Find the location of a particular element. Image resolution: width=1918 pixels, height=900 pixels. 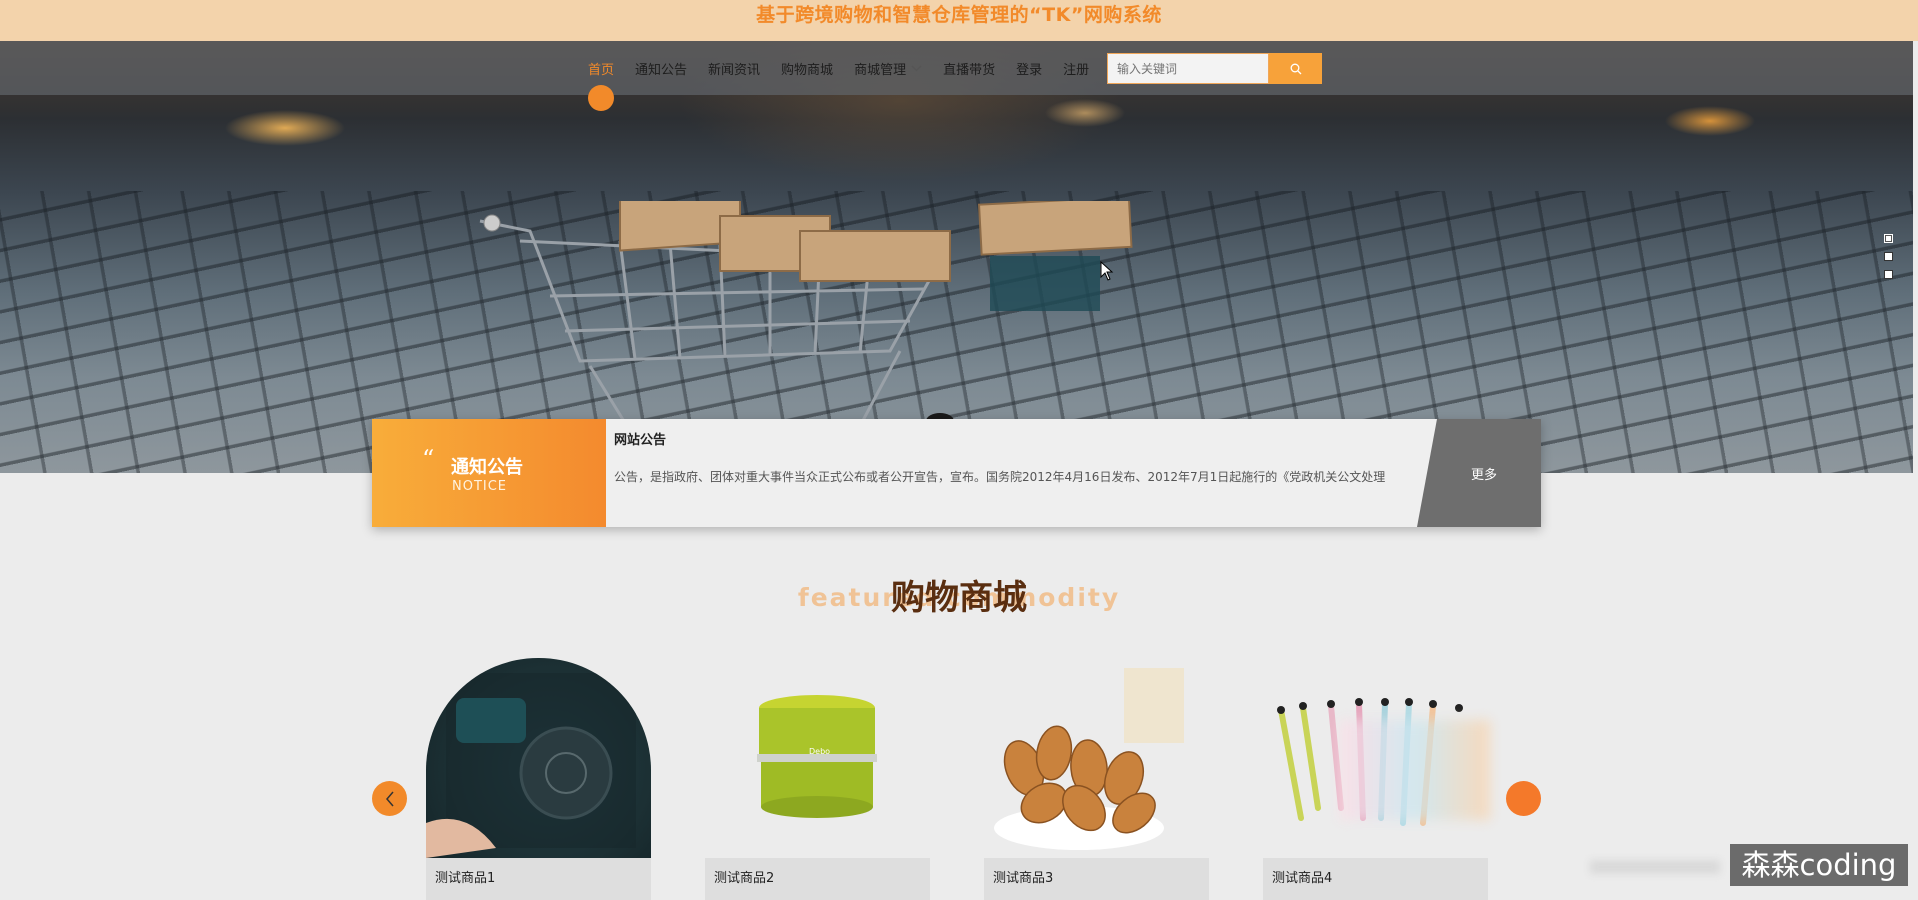

nav-item-home: 首页 is located at coordinates (601, 85).